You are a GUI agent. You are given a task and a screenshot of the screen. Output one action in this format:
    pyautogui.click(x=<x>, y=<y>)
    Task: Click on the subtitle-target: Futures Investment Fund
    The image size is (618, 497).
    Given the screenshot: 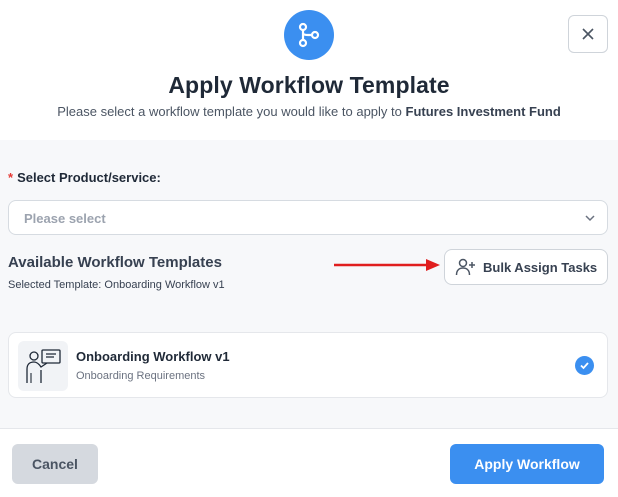 What is the action you would take?
    pyautogui.click(x=483, y=111)
    